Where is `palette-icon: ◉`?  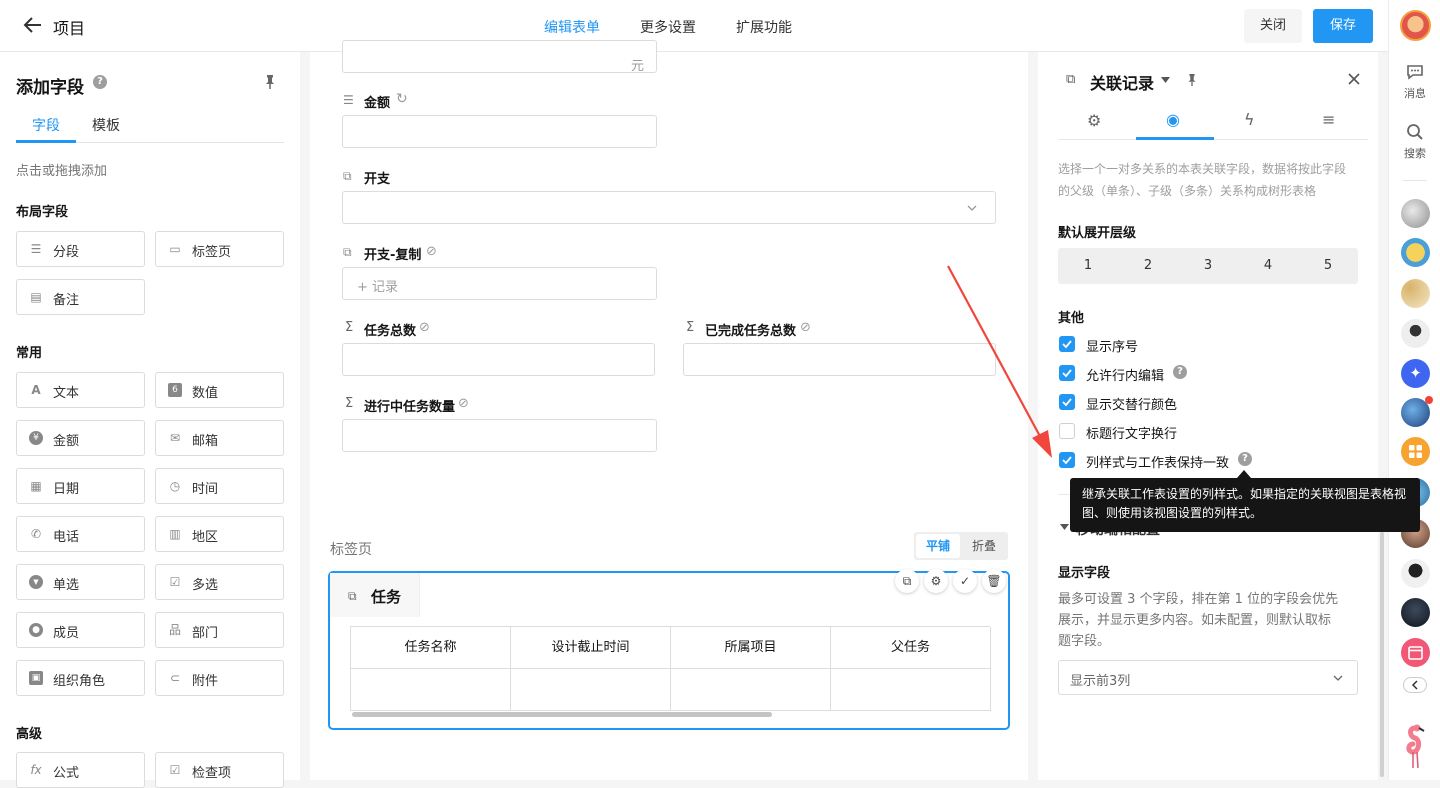
palette-icon: ◉ is located at coordinates (1173, 119).